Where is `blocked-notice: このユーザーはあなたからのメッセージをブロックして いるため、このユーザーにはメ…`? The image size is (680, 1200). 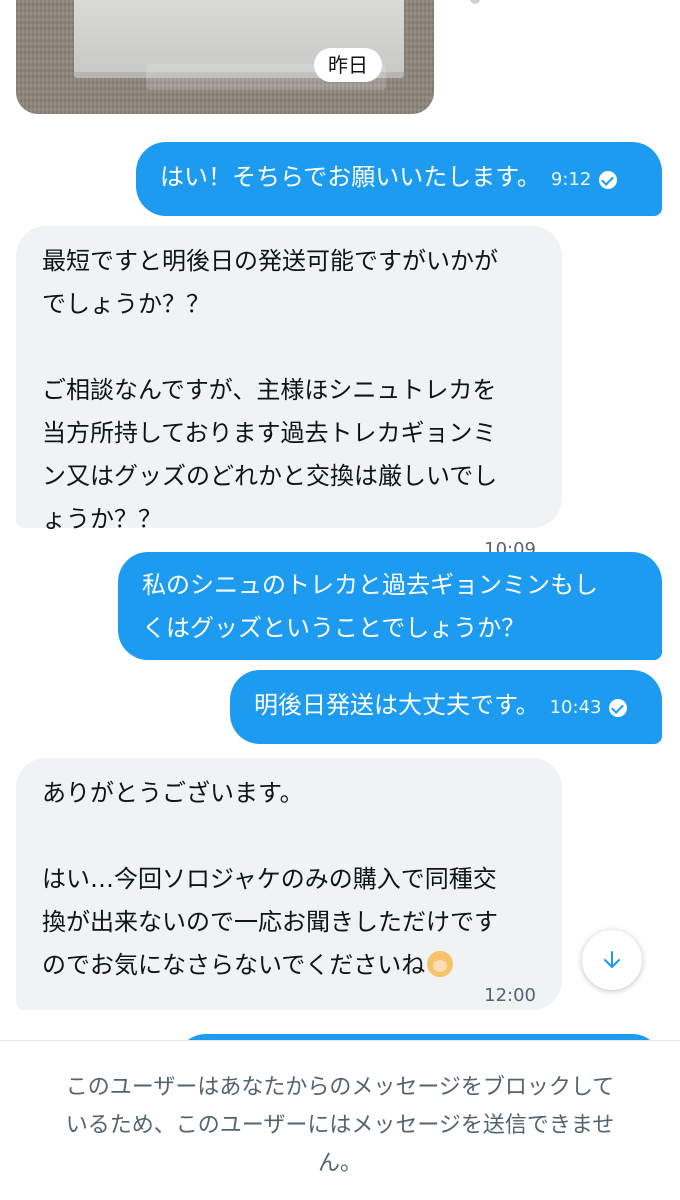 blocked-notice: このユーザーはあなたからのメッセージをブロックして いるため、このユーザーにはメ… is located at coordinates (340, 1120).